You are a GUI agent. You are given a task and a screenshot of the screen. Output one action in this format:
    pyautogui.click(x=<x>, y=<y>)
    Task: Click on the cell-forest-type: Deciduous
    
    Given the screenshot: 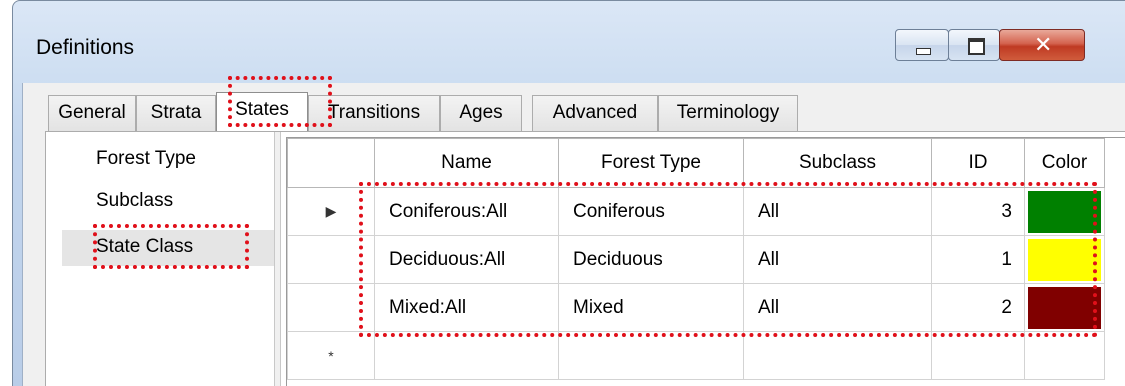 What is the action you would take?
    pyautogui.click(x=651, y=259)
    